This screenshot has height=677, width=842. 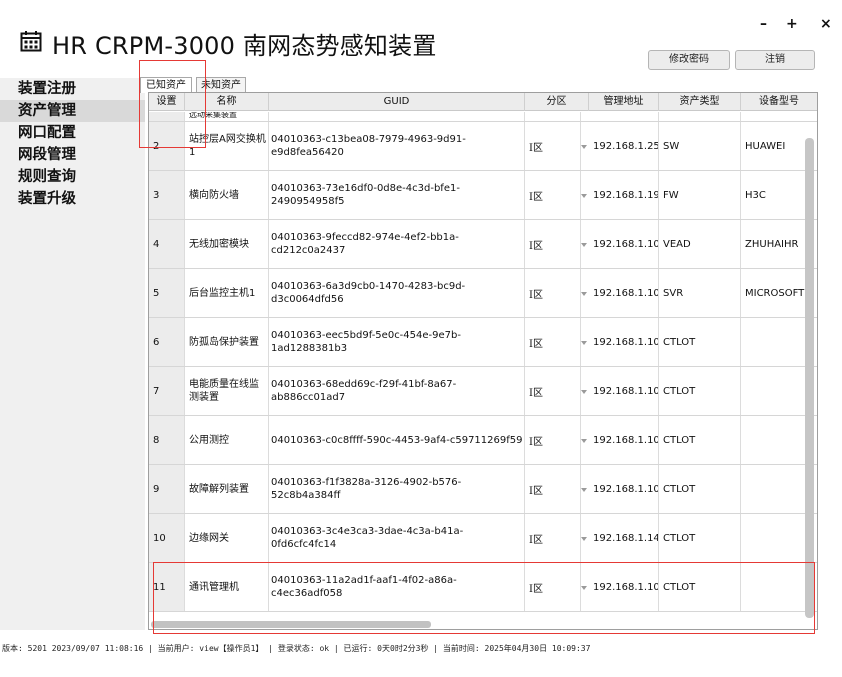 I want to click on cell-name: 无线加密模块, so click(x=227, y=244).